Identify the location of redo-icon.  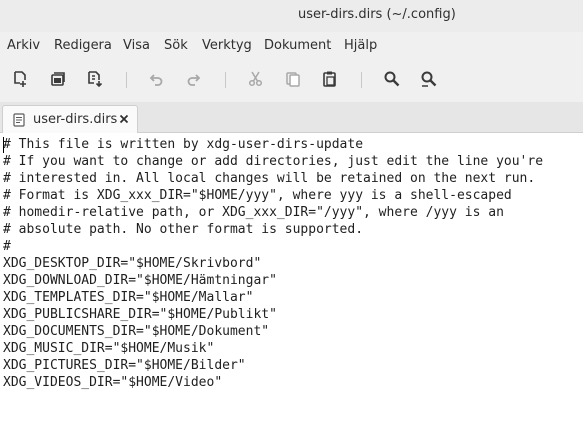
(194, 80).